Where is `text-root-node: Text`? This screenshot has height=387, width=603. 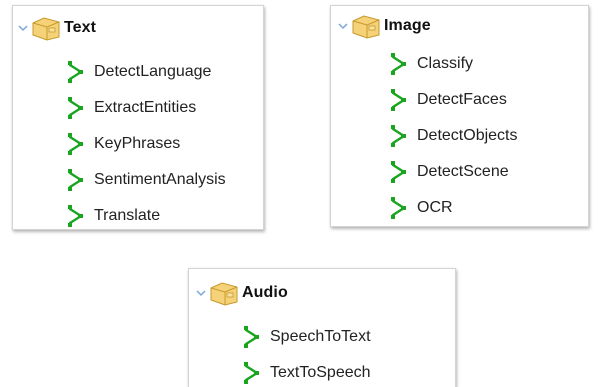
text-root-node: Text is located at coordinates (56, 28).